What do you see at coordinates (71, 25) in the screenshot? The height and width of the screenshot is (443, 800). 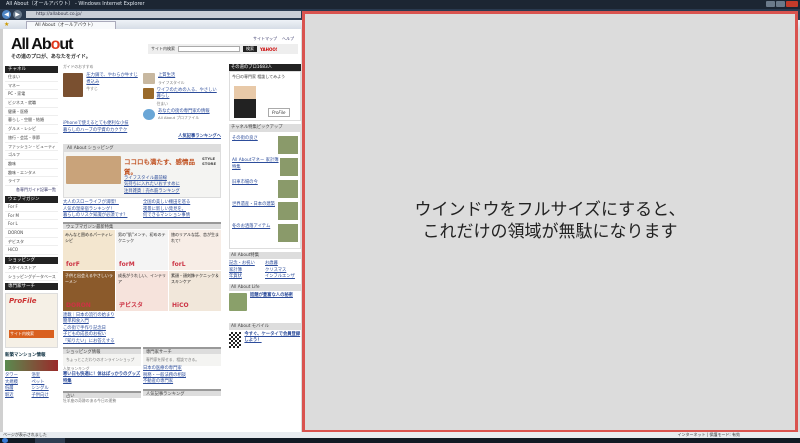 I see `browser-tab: All About（オールアバウト）` at bounding box center [71, 25].